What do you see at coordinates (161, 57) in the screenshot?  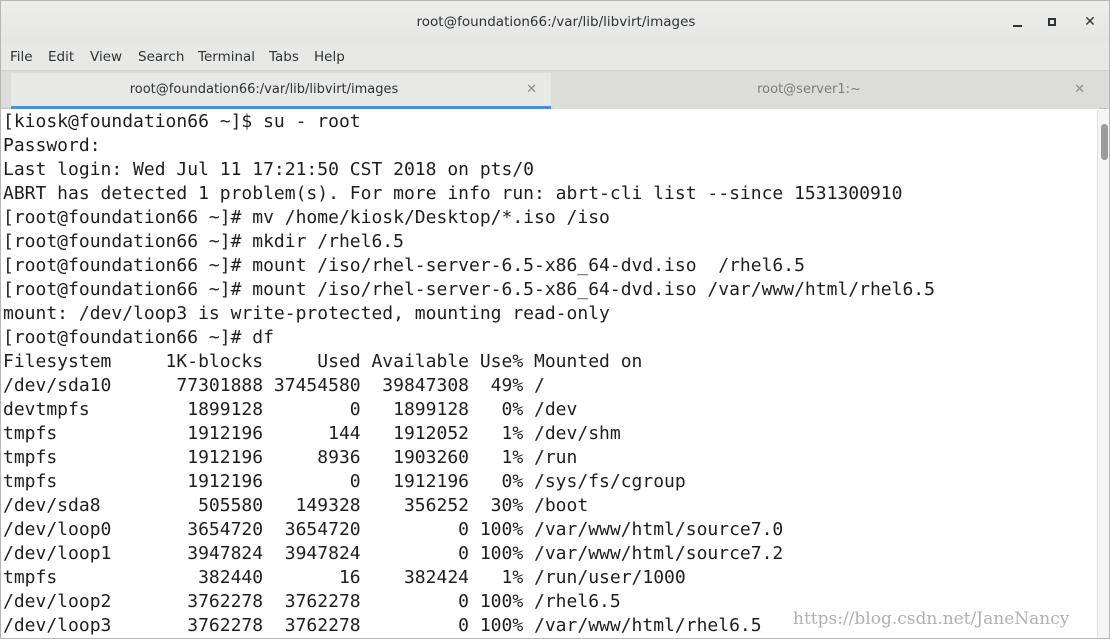 I see `menu-search: Search` at bounding box center [161, 57].